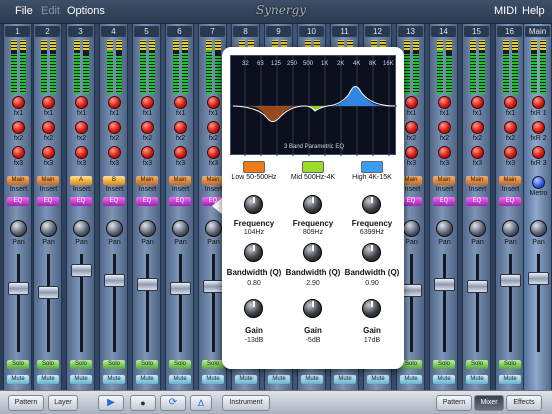 The width and height of the screenshot is (552, 414). I want to click on fx-return-2-knob, so click(538, 127).